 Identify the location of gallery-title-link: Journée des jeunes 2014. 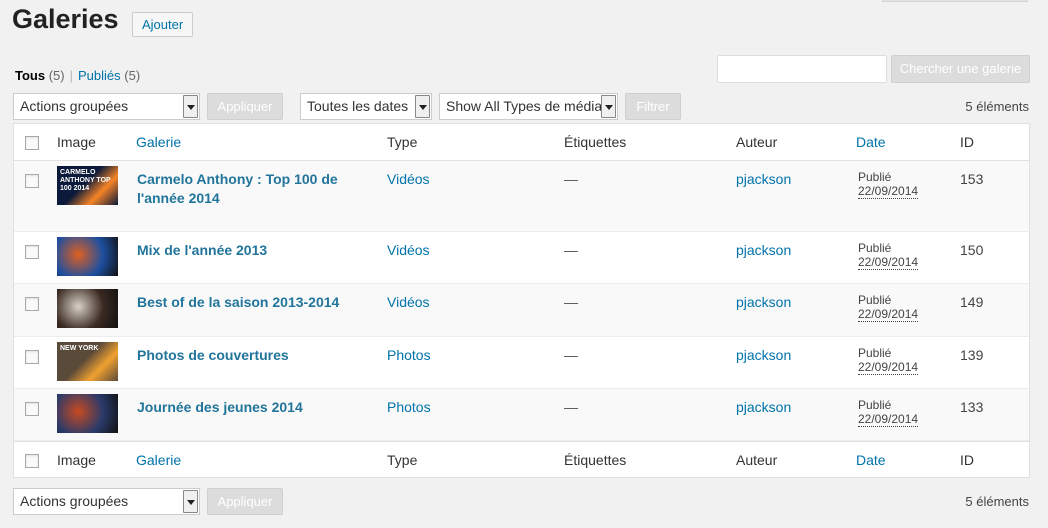
(257, 407).